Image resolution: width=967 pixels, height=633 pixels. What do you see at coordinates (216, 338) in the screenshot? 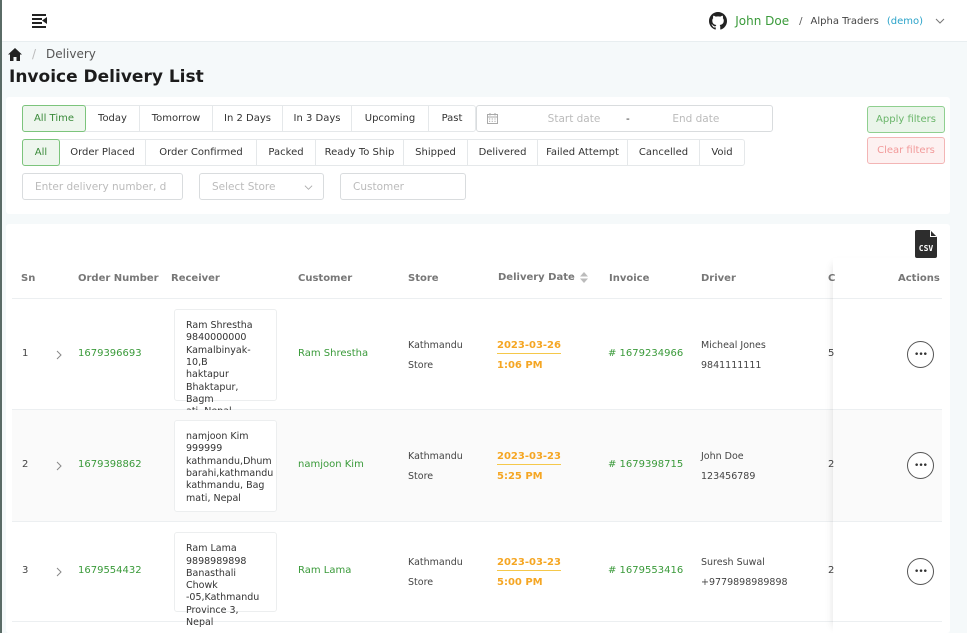
I see `receiver-line: 9840000000` at bounding box center [216, 338].